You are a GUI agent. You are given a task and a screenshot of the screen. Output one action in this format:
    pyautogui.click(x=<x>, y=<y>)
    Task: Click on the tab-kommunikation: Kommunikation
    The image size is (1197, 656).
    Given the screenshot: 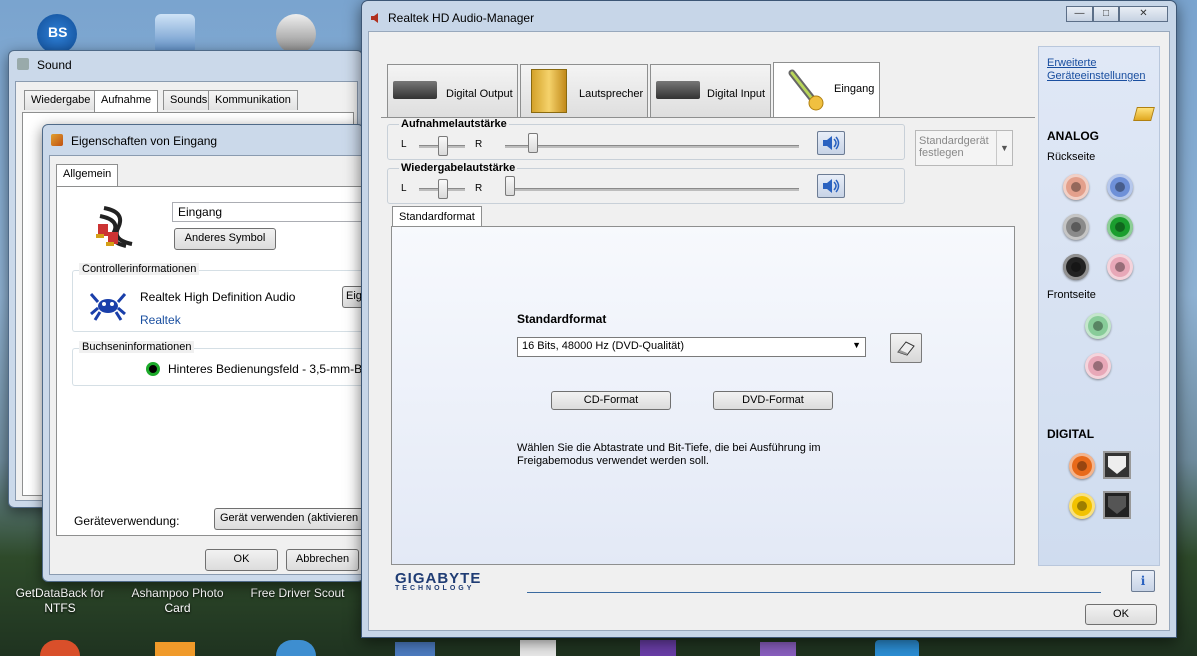 What is the action you would take?
    pyautogui.click(x=253, y=100)
    